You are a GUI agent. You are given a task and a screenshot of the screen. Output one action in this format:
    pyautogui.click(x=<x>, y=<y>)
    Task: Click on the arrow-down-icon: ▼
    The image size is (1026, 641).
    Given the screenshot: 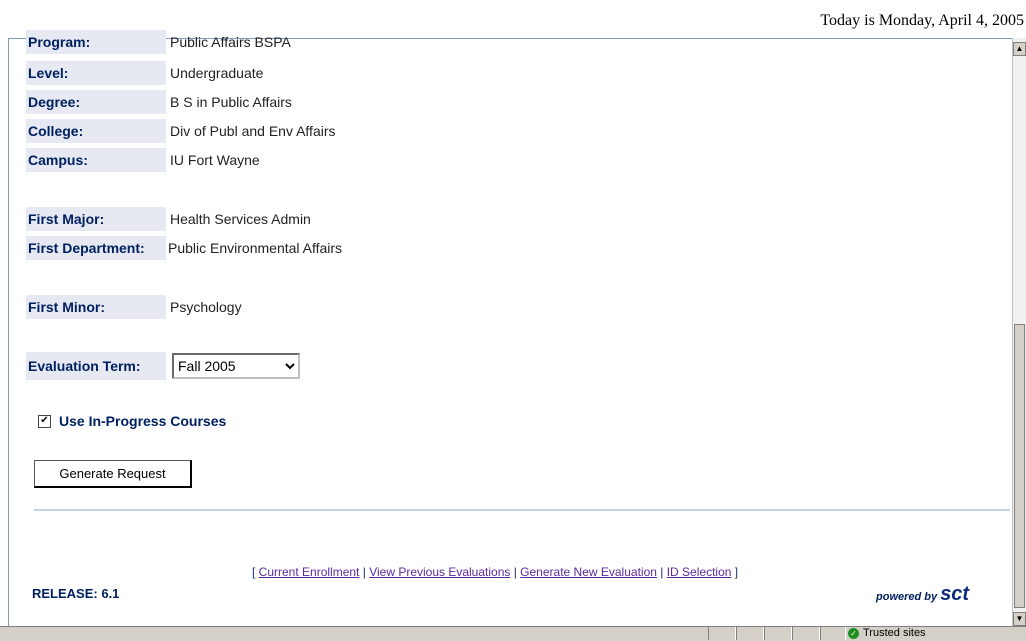 What is the action you would take?
    pyautogui.click(x=1019, y=619)
    